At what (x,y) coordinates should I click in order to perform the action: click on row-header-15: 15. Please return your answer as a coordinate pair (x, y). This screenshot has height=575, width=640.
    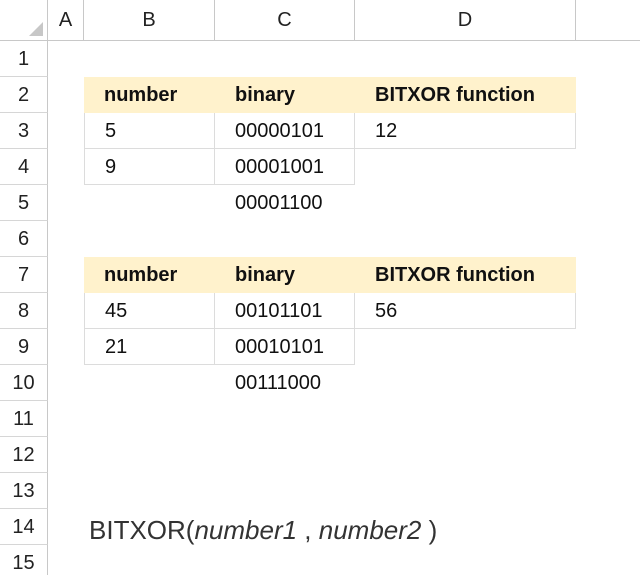
    Looking at the image, I should click on (24, 560).